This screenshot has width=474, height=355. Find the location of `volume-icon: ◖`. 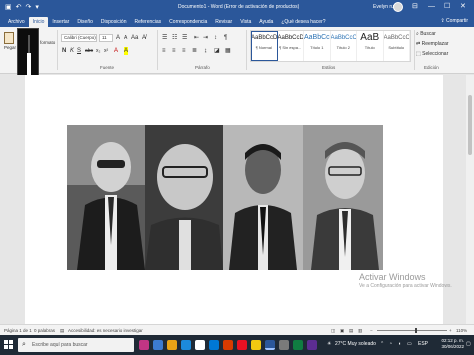

volume-icon: ◖ is located at coordinates (399, 344).